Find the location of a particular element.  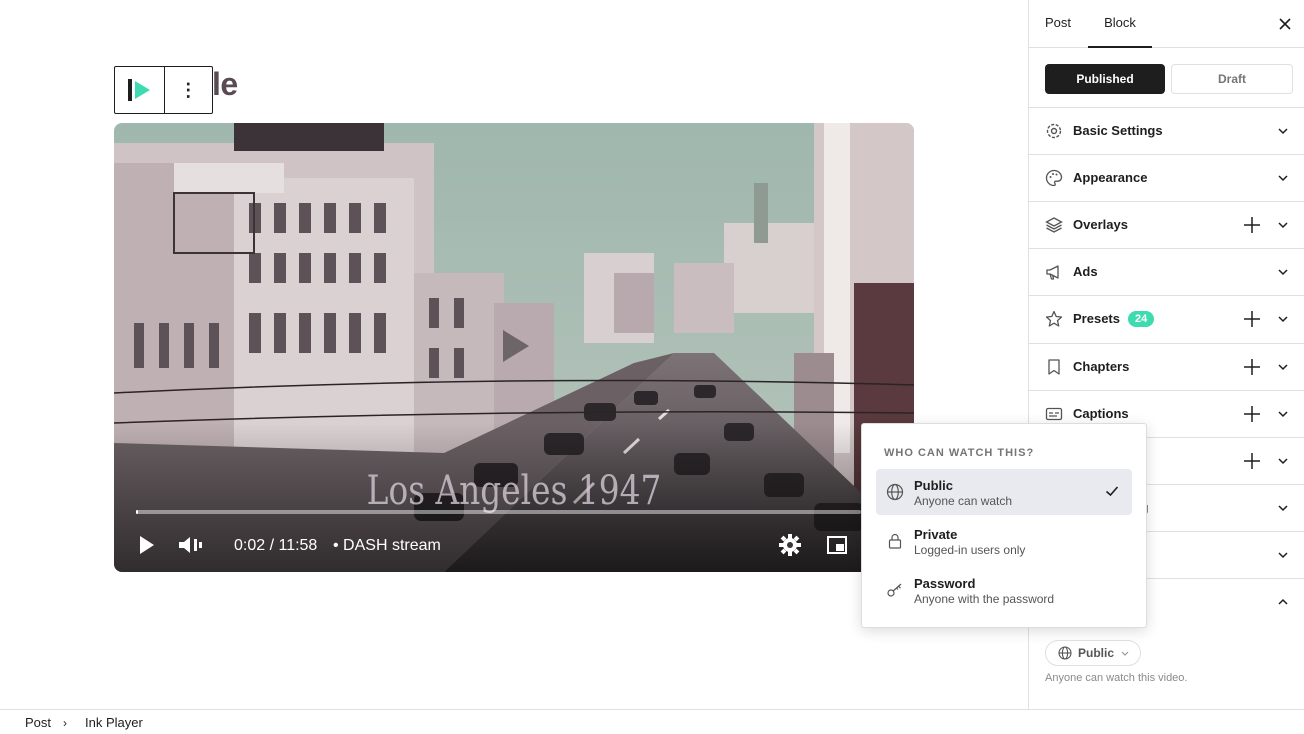

panel-label: Chapters is located at coordinates (1101, 366).